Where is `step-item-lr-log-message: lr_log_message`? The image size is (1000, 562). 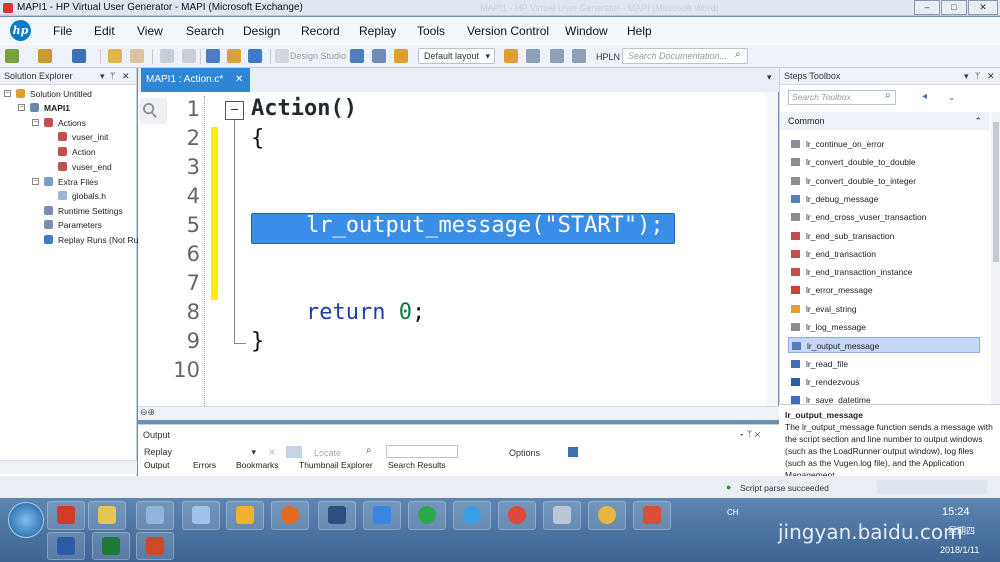 step-item-lr-log-message: lr_log_message is located at coordinates (884, 327).